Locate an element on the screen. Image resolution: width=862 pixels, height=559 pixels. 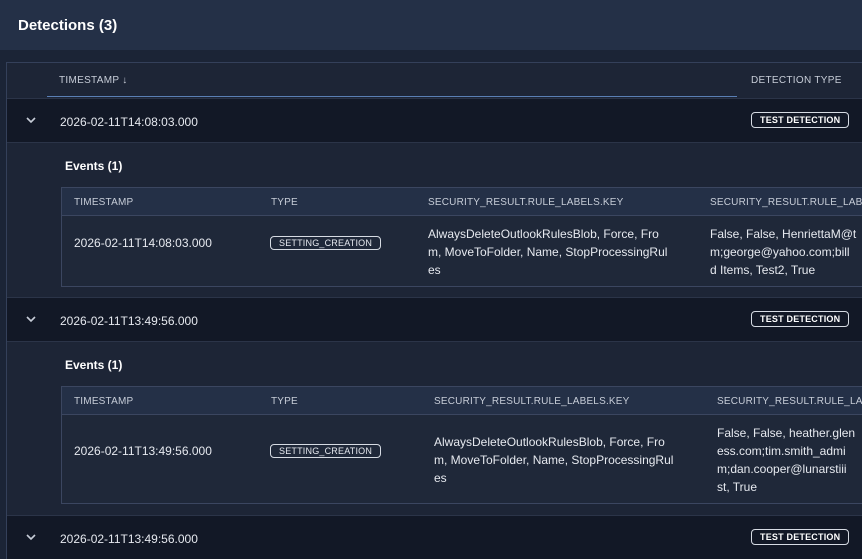
detection-row: 2026-02-11T14:08:03.000 TEST DETECTION is located at coordinates (434, 120).